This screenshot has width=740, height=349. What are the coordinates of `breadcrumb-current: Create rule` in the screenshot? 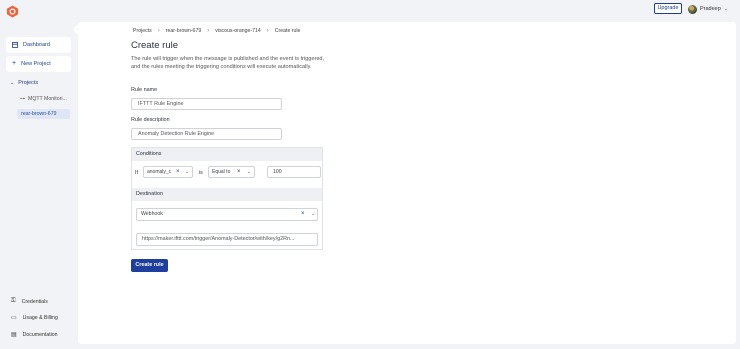 It's located at (287, 31).